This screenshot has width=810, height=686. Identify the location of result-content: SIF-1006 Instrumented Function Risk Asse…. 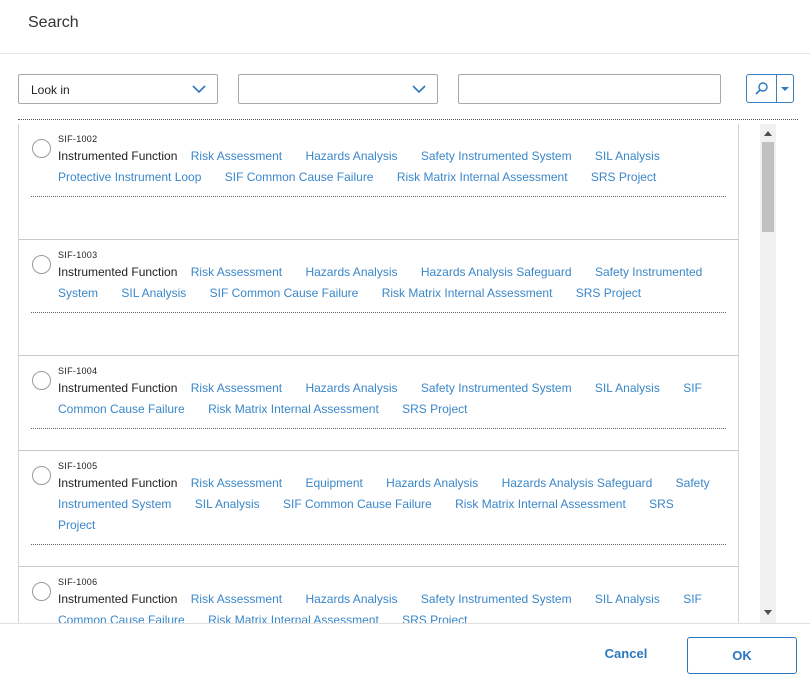
(398, 595).